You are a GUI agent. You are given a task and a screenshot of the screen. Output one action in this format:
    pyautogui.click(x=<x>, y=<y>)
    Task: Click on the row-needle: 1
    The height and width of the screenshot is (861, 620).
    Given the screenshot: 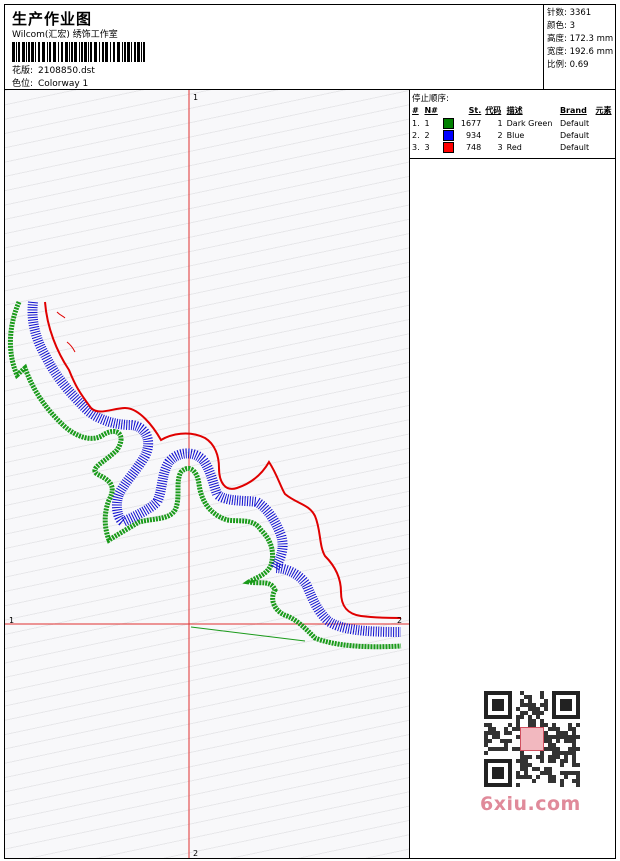 What is the action you would take?
    pyautogui.click(x=427, y=123)
    